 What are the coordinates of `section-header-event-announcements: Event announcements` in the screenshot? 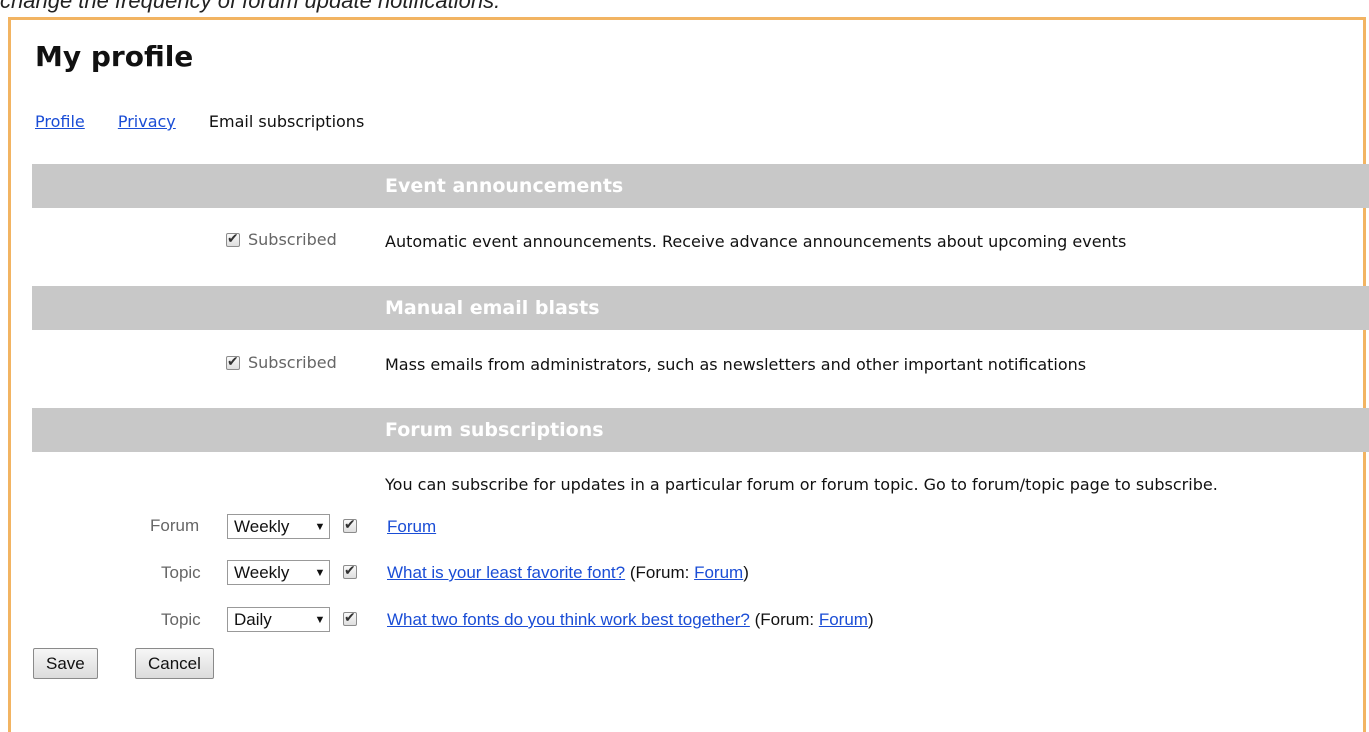 It's located at (700, 186).